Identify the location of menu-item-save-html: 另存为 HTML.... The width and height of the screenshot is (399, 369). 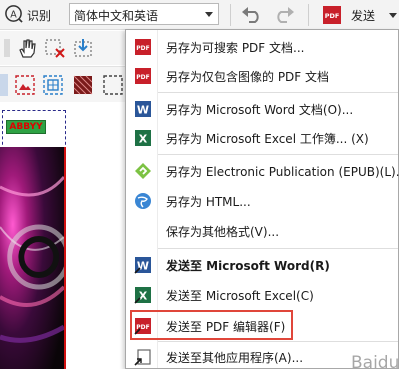
(262, 201).